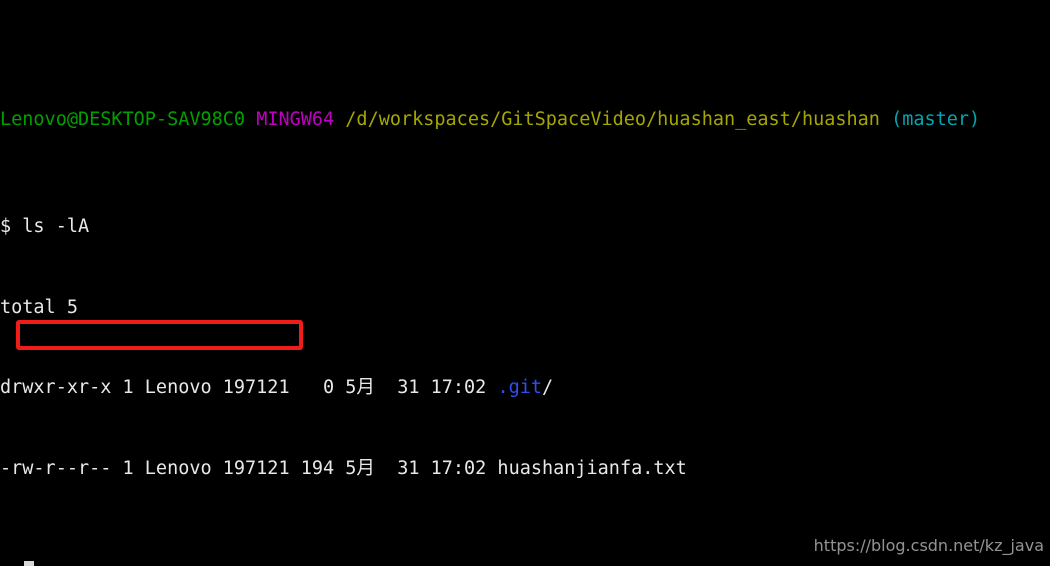 This screenshot has width=1050, height=566. What do you see at coordinates (123, 120) in the screenshot?
I see `prompt-user-host: Lenovo@DESKTOP-SAV98C0` at bounding box center [123, 120].